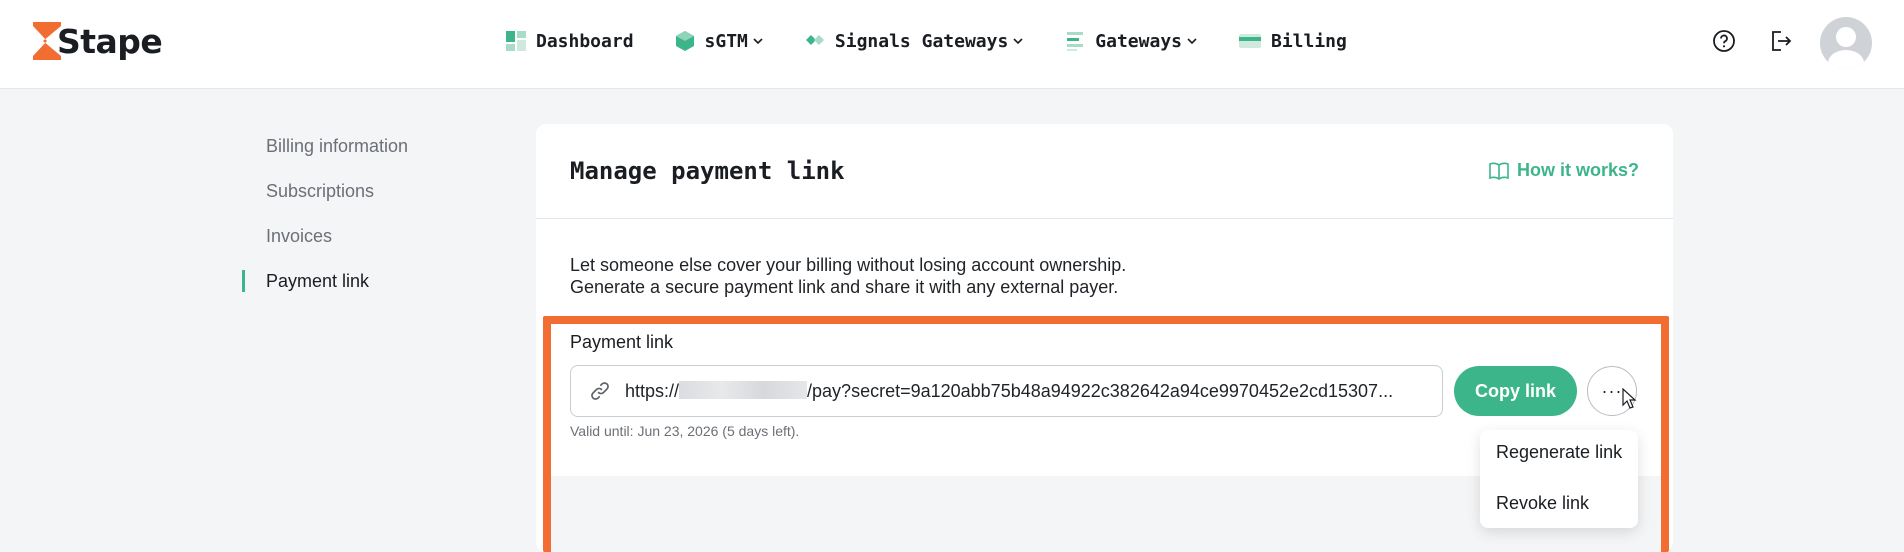  Describe the element at coordinates (47, 41) in the screenshot. I see `stape-logo-mark-icon` at that location.